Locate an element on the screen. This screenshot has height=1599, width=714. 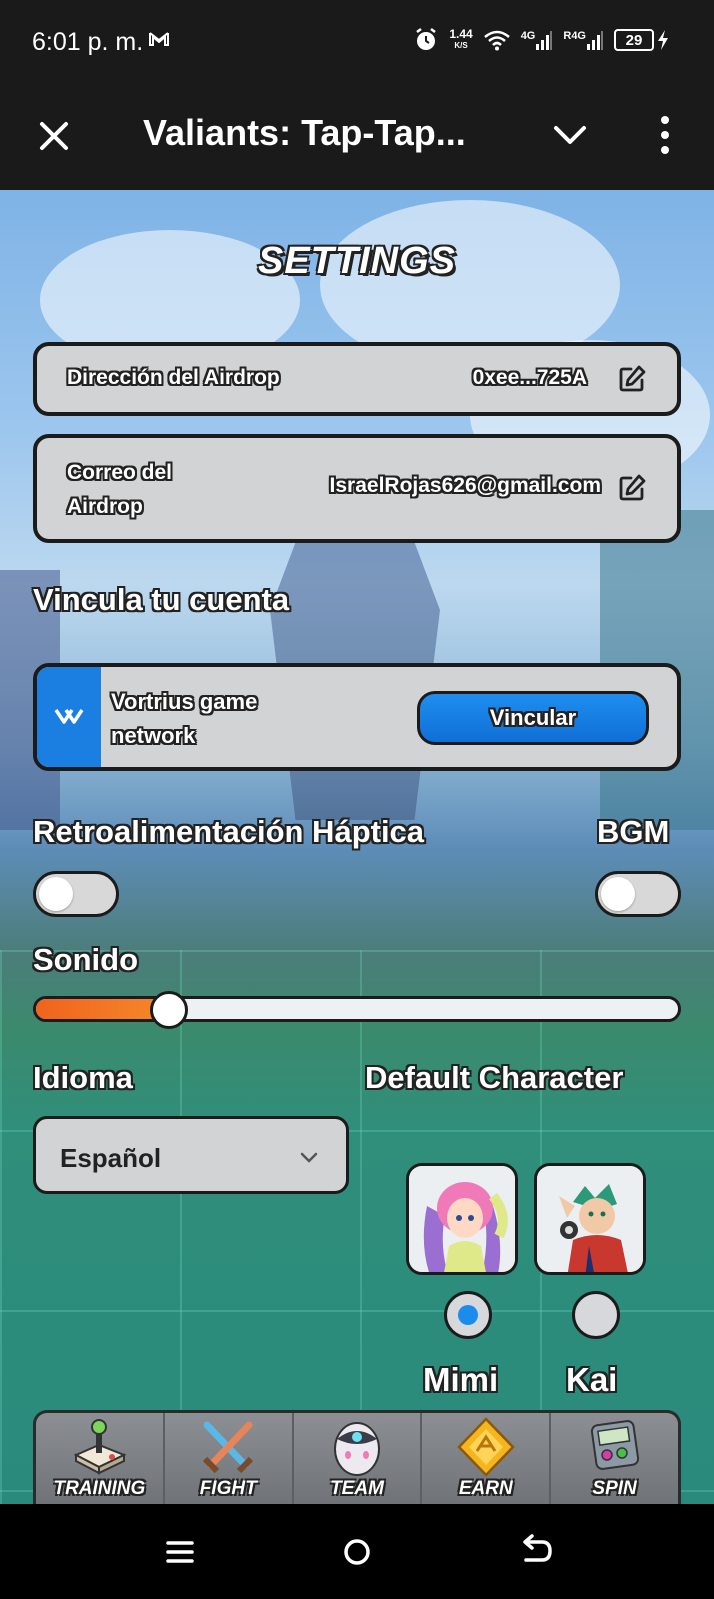
character-portrait-mimi is located at coordinates (462, 1219).